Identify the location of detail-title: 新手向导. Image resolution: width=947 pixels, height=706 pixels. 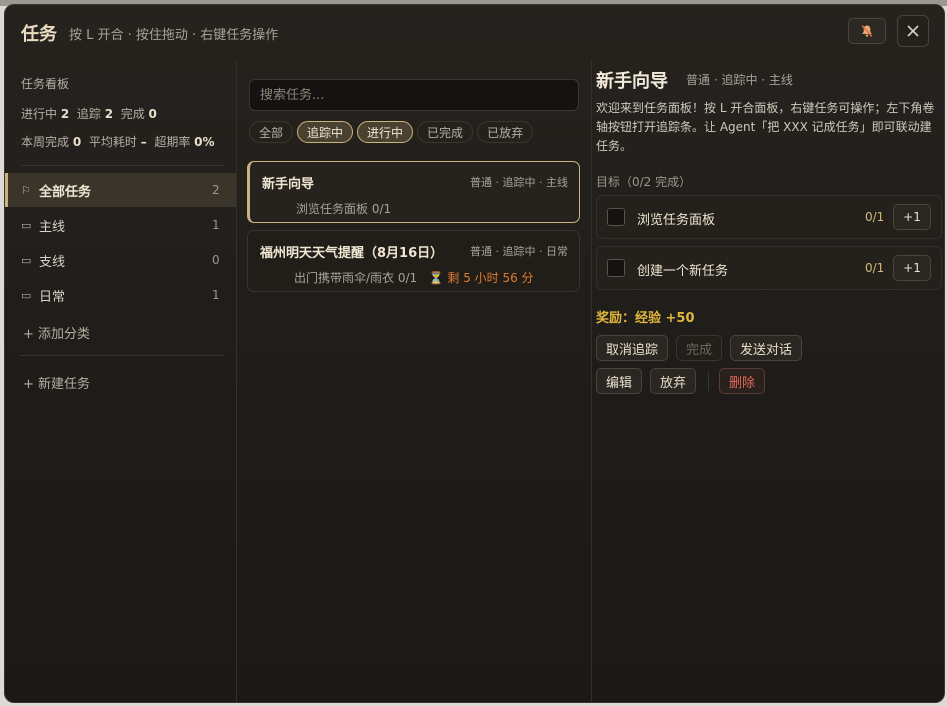
(632, 81).